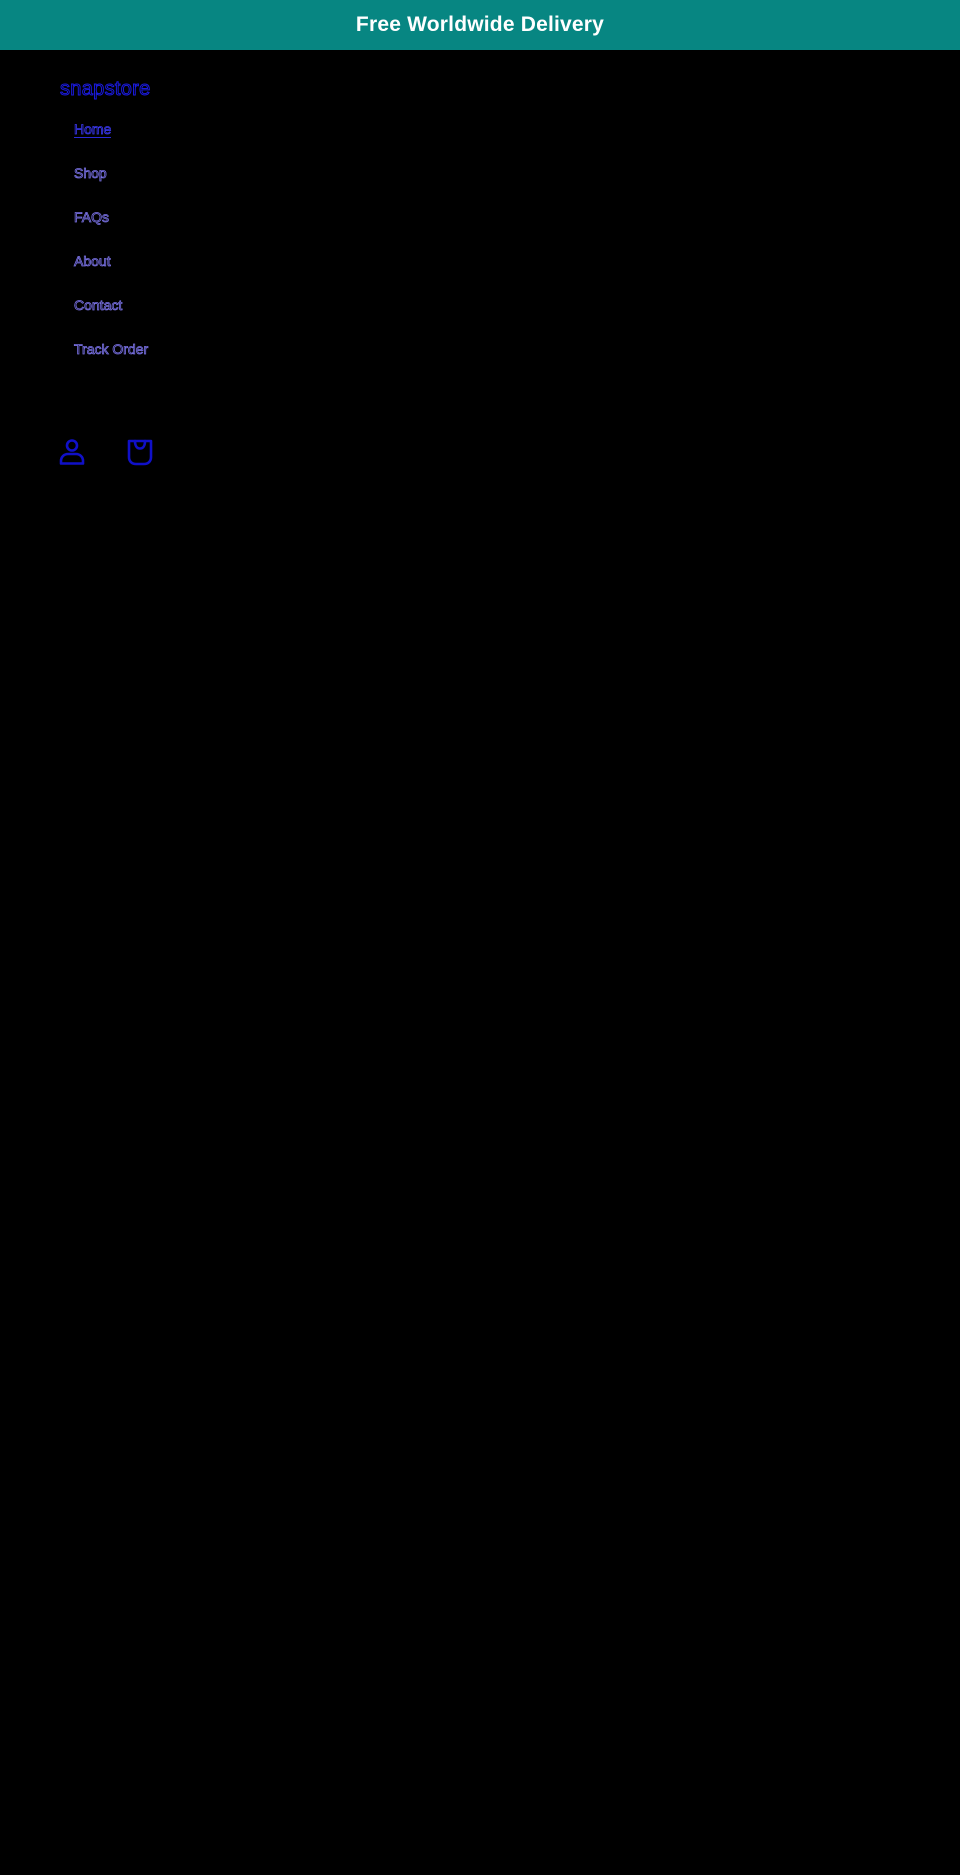 Image resolution: width=960 pixels, height=1875 pixels. I want to click on announcement-bar: Free Worldwide Delivery, so click(480, 25).